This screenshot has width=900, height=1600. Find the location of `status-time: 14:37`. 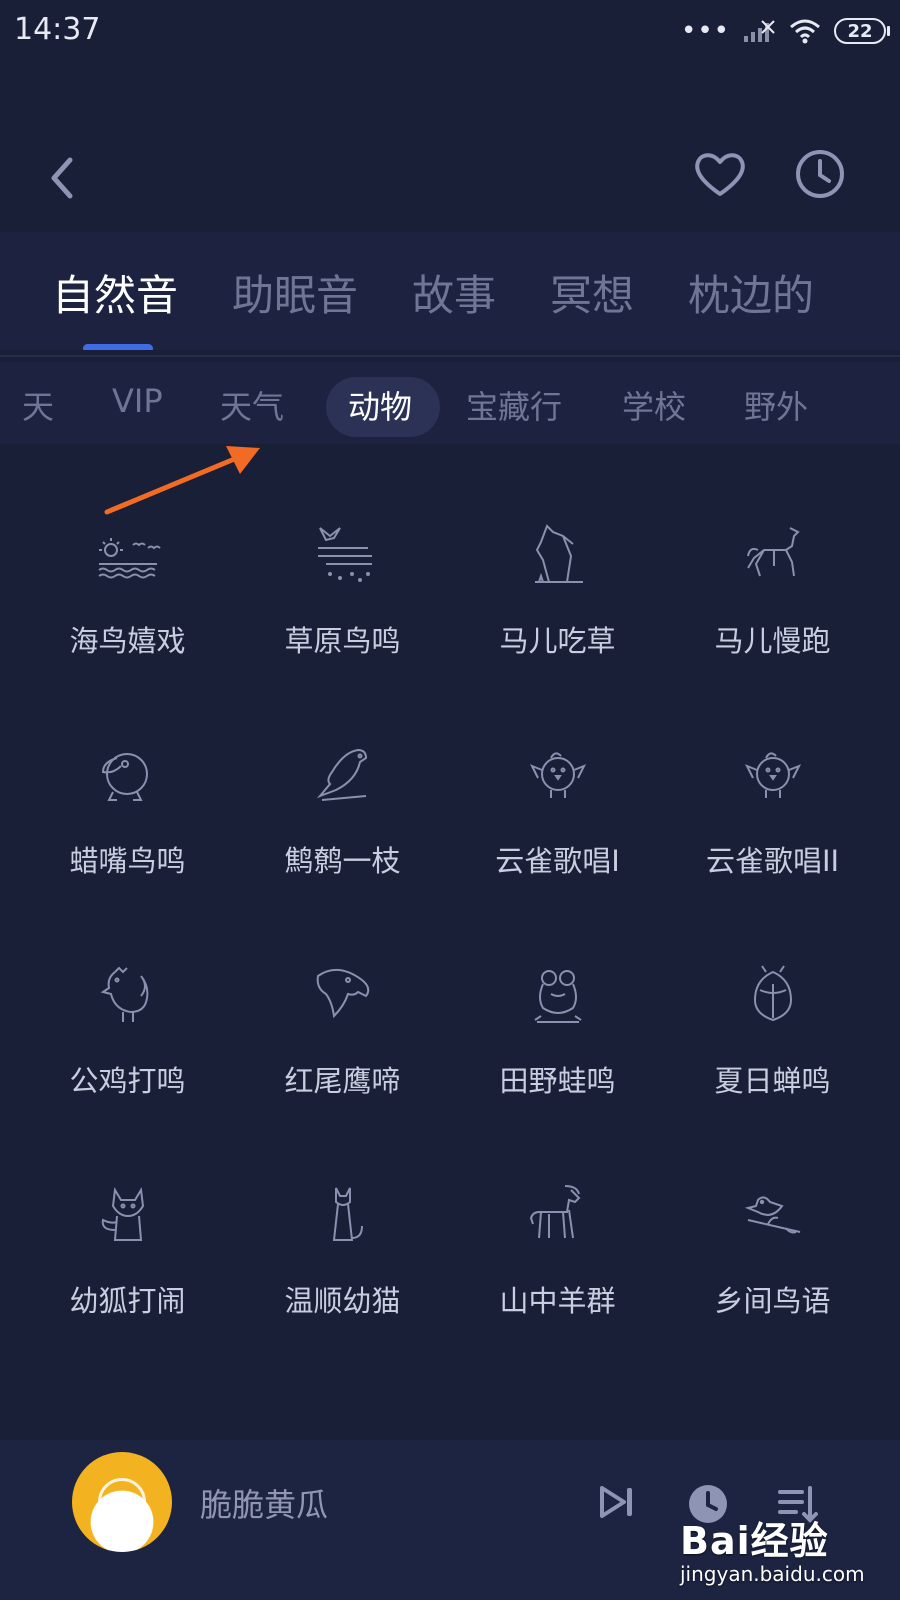

status-time: 14:37 is located at coordinates (57, 29).